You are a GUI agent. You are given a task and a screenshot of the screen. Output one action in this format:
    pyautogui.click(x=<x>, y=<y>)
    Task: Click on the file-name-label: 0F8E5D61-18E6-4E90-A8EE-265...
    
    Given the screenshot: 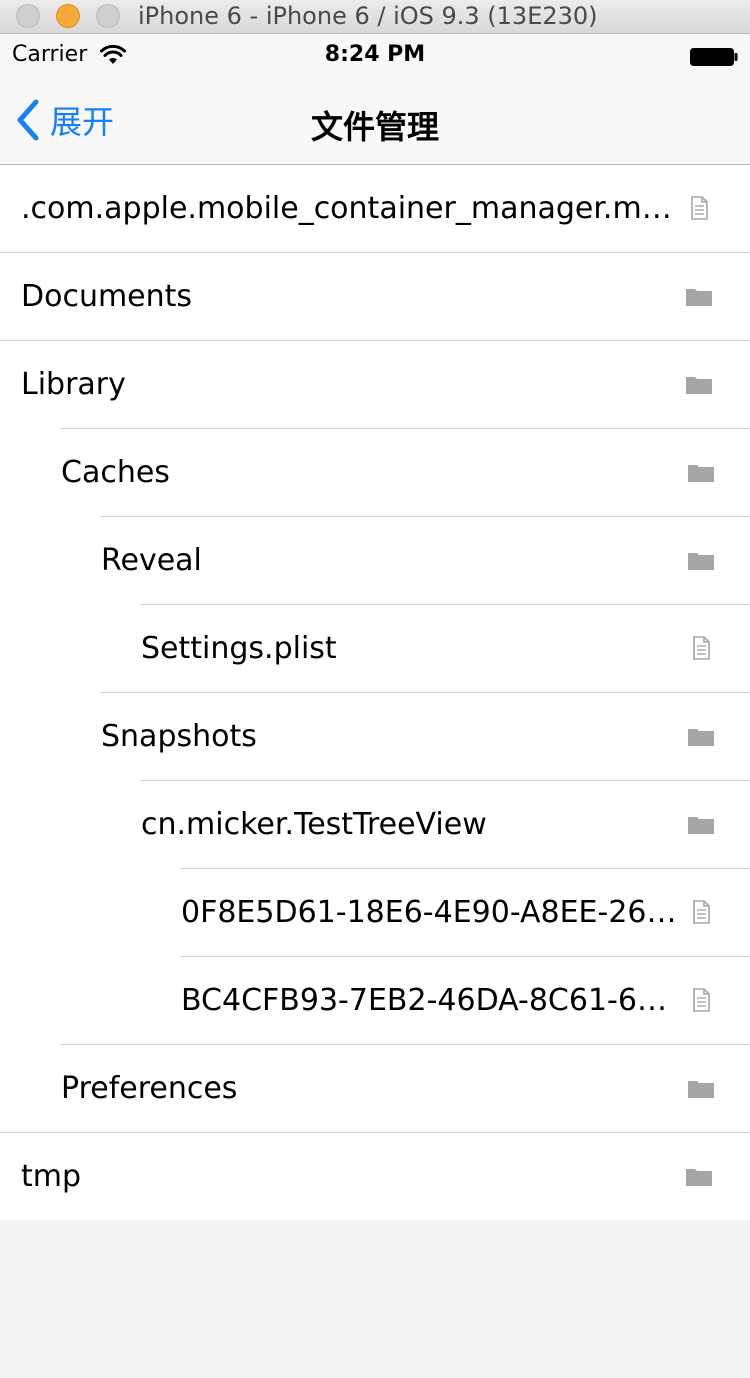 What is the action you would take?
    pyautogui.click(x=430, y=912)
    